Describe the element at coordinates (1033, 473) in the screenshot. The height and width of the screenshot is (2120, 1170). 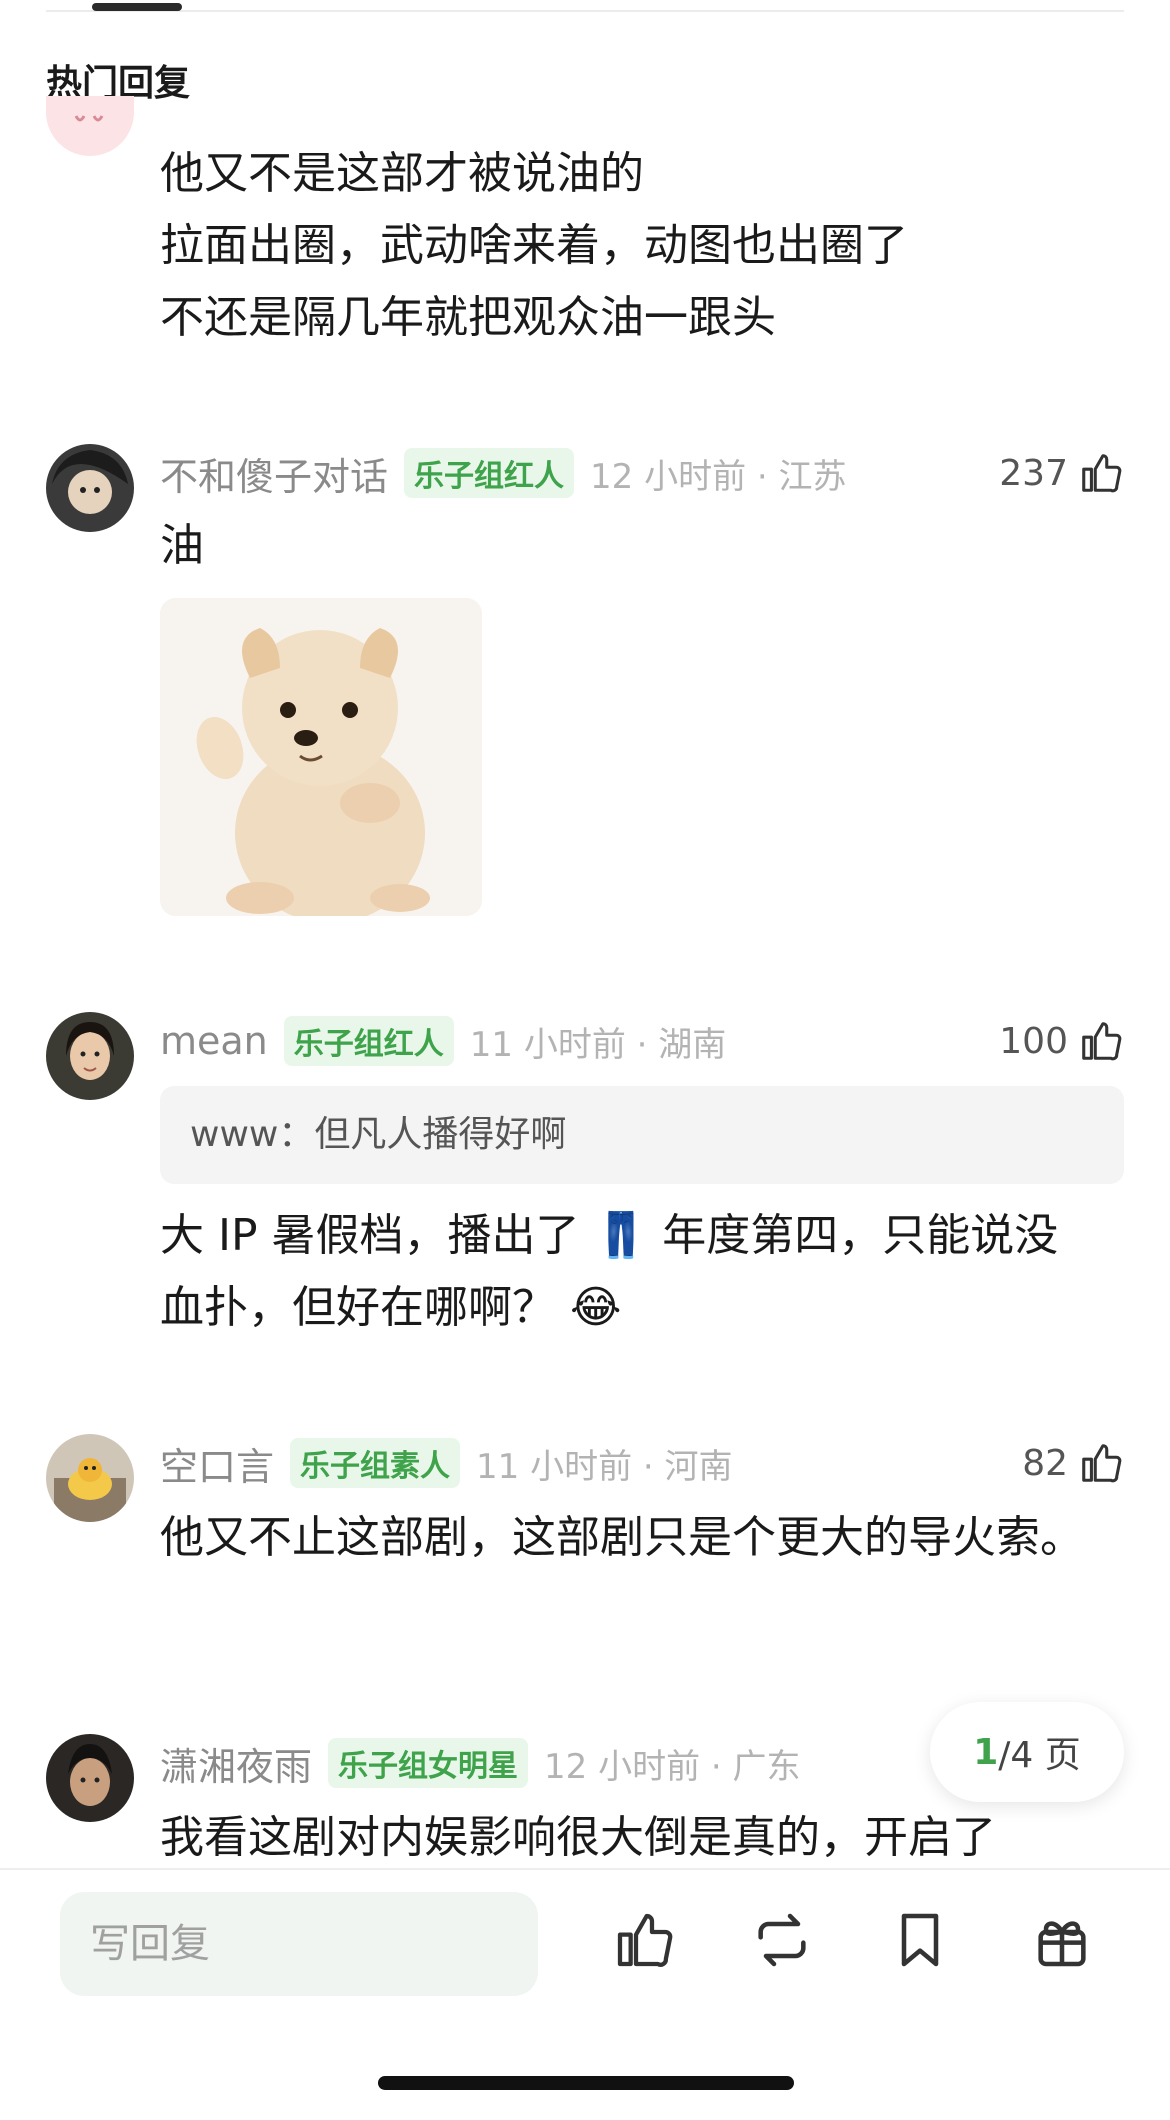
I see `like-count: 237` at that location.